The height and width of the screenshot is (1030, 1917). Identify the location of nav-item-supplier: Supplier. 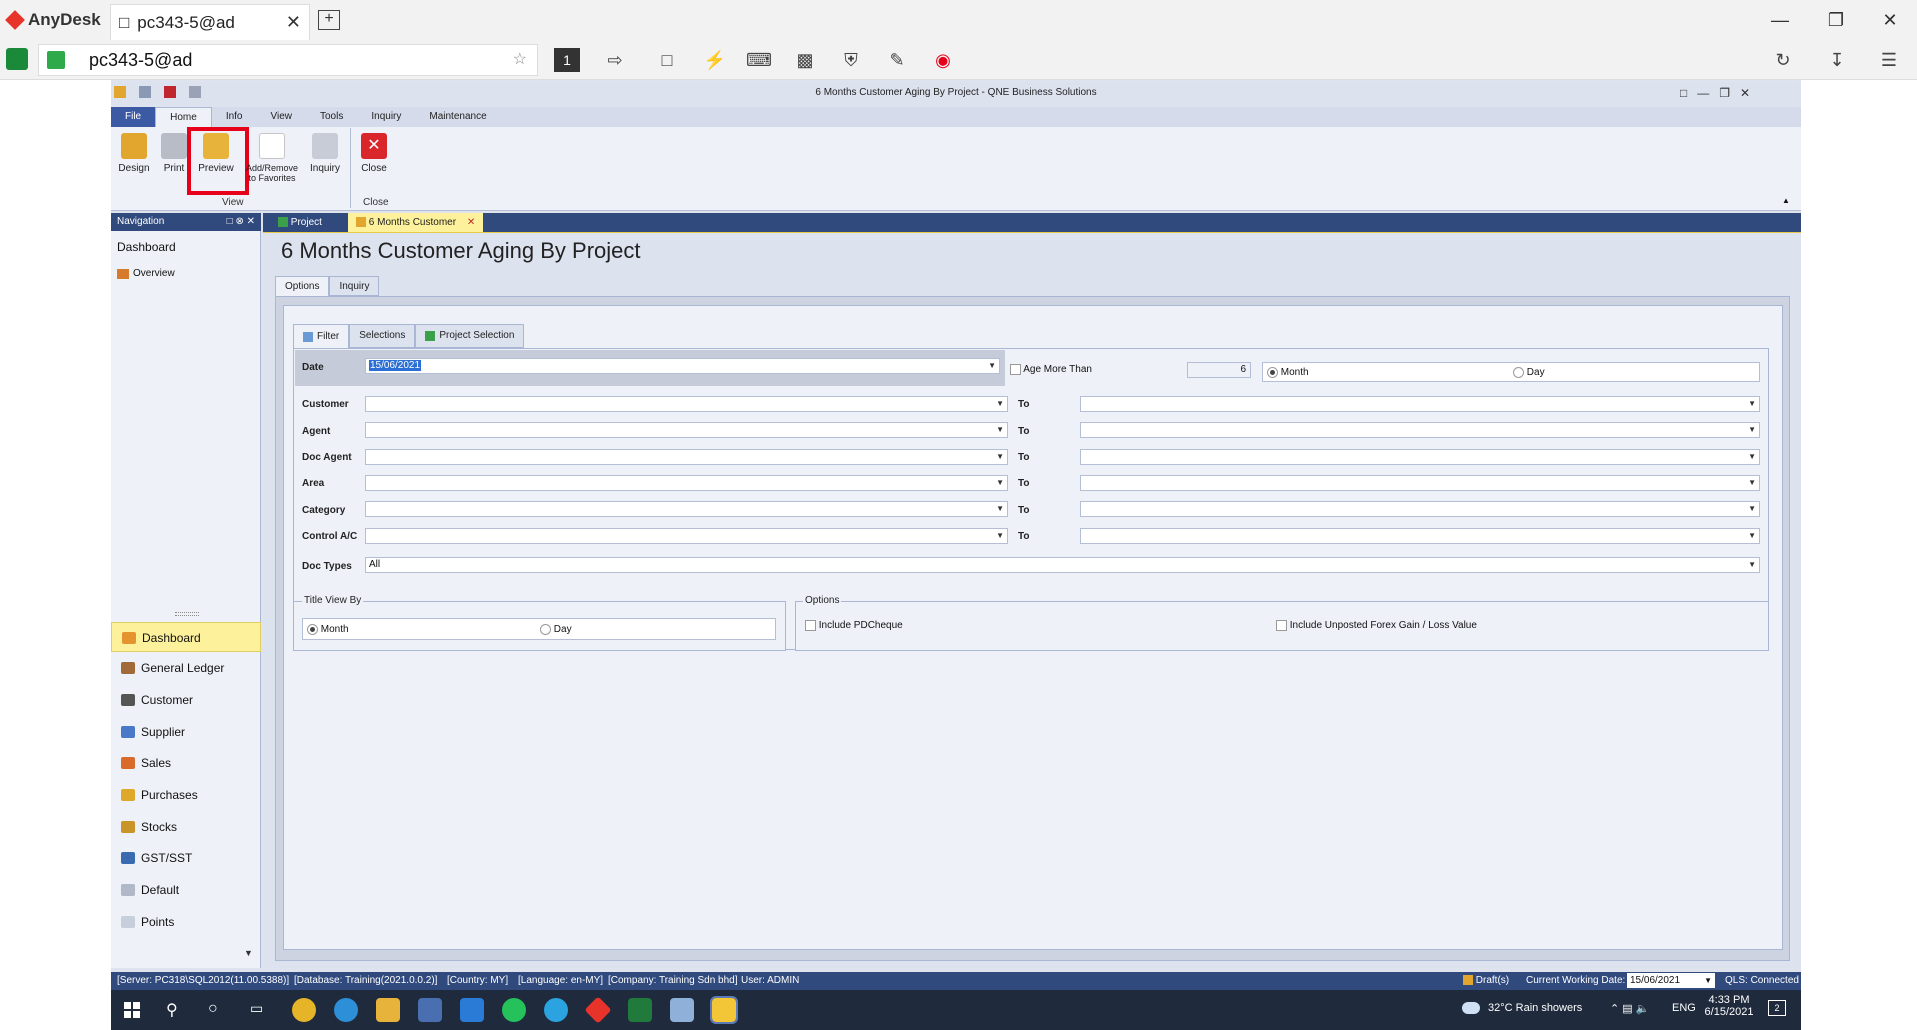
(186, 732).